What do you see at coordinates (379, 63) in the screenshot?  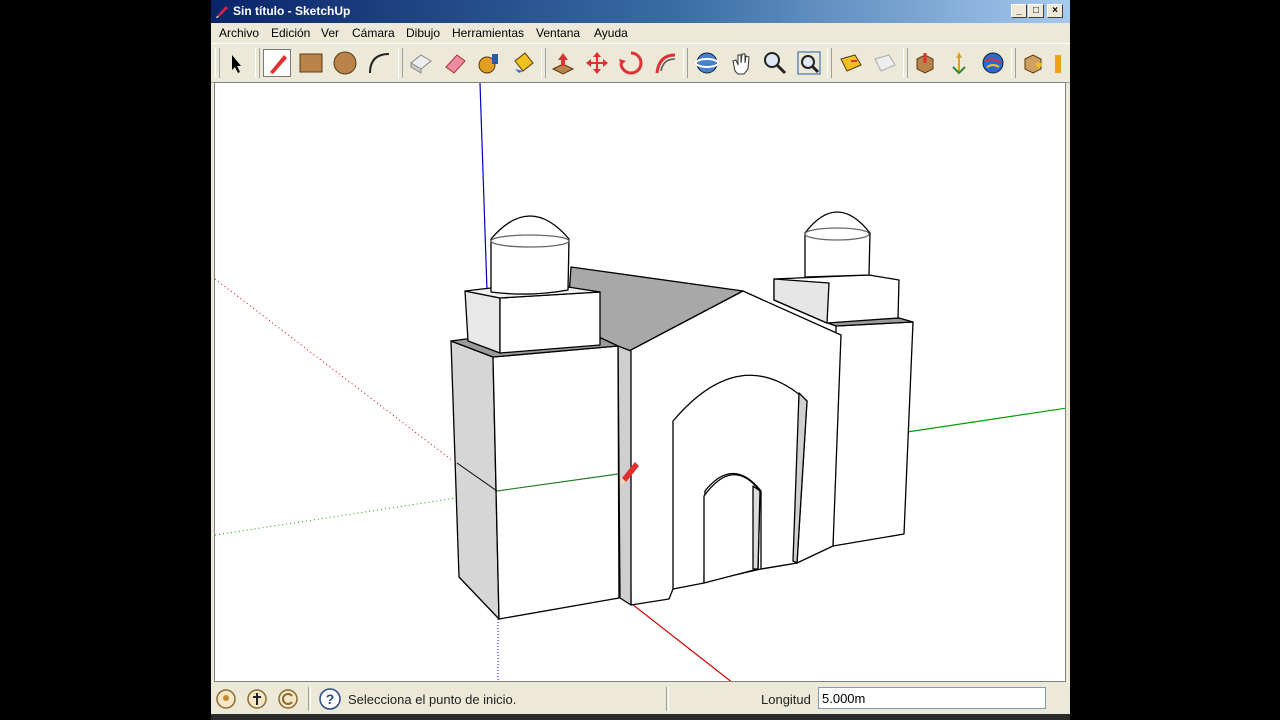 I see `arc-tool-icon` at bounding box center [379, 63].